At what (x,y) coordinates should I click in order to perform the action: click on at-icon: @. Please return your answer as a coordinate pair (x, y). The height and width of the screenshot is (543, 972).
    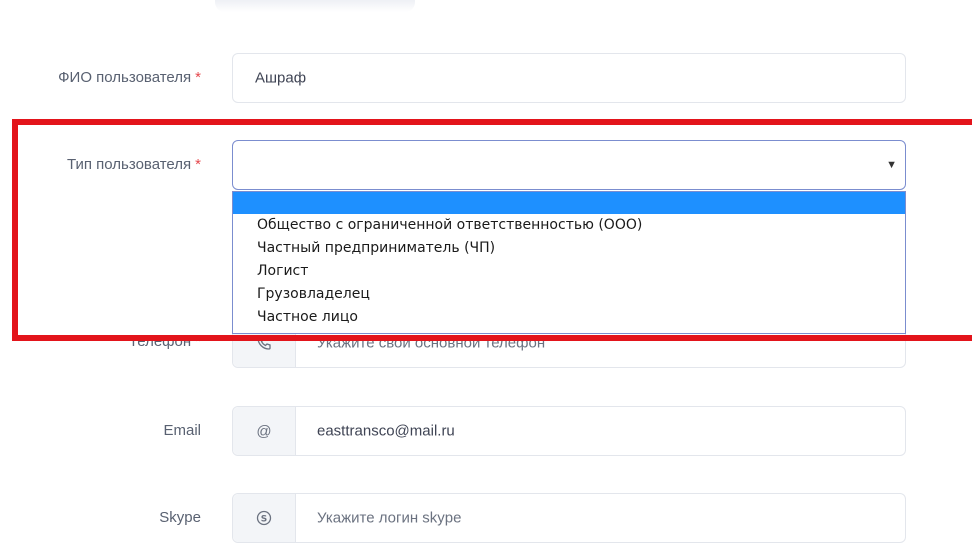
    Looking at the image, I should click on (264, 431).